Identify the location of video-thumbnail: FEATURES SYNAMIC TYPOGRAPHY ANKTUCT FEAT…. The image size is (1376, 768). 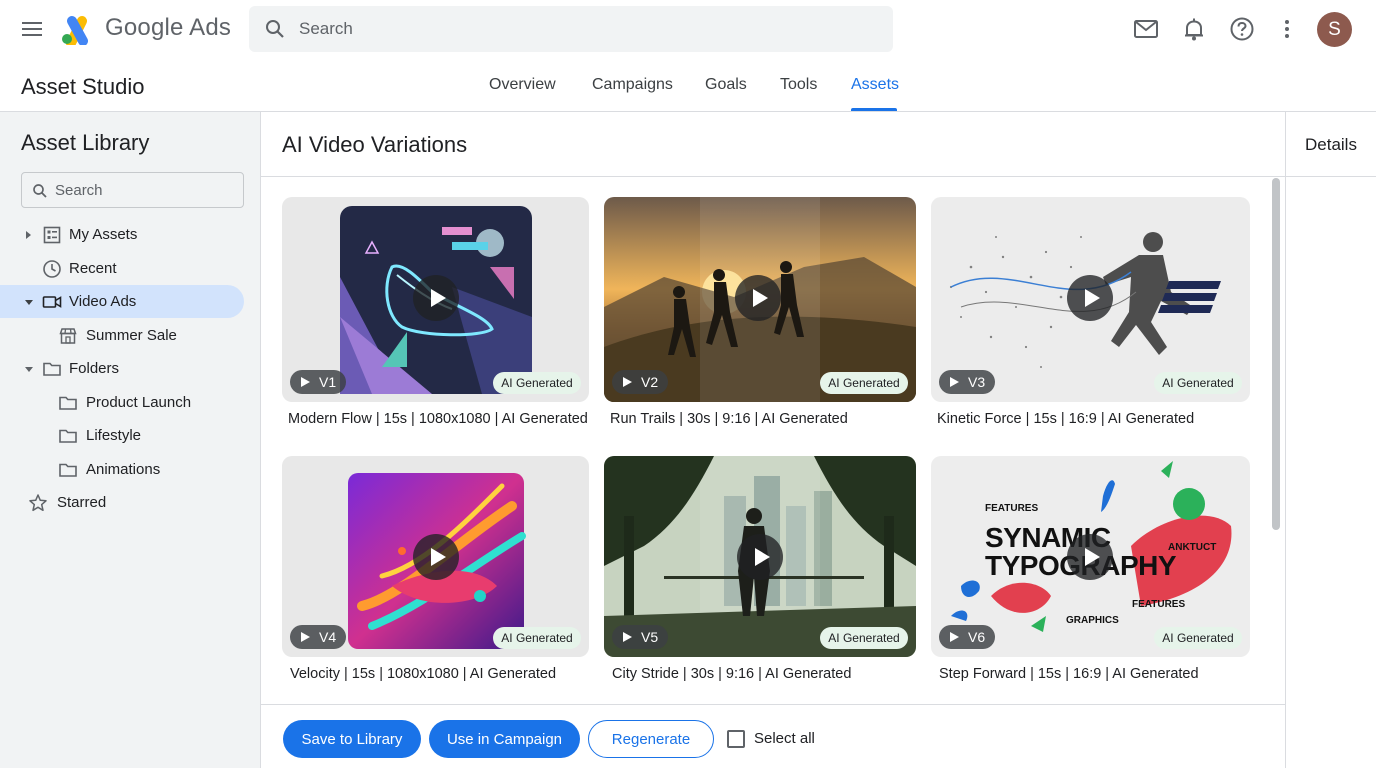
(1090, 556).